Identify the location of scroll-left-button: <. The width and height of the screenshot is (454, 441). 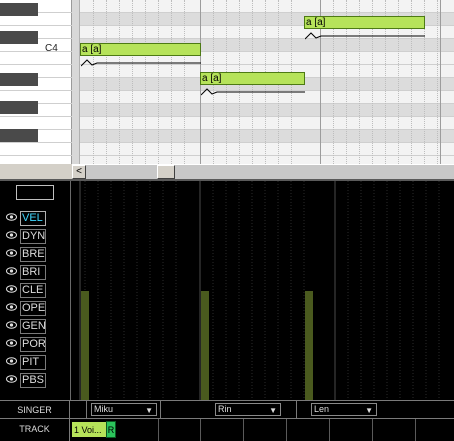
(79, 172).